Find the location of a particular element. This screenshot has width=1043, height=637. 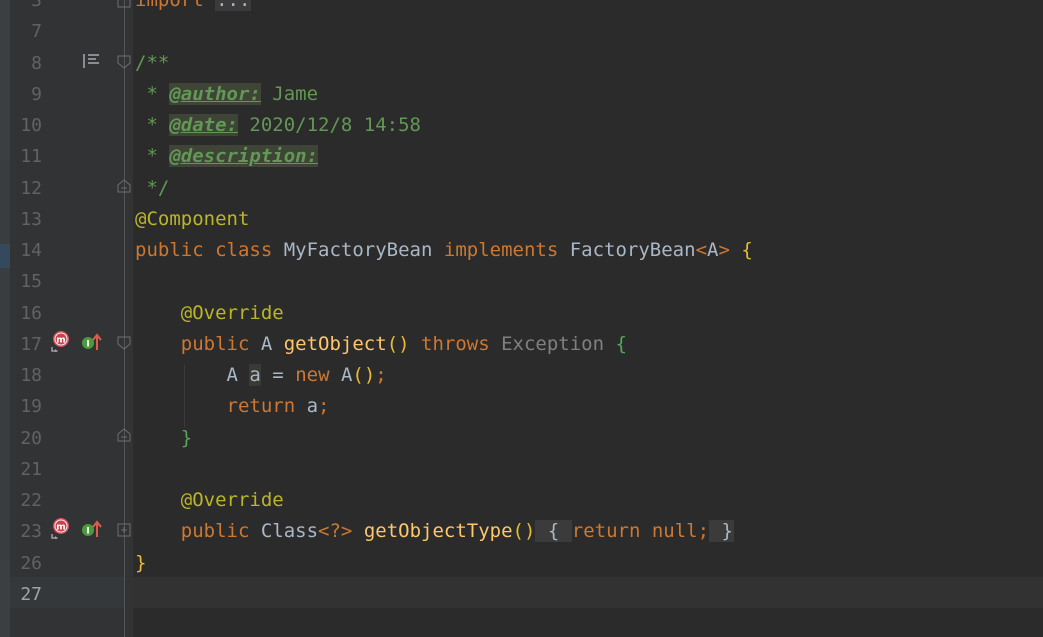

code-line: 13 @Component is located at coordinates (521, 219).